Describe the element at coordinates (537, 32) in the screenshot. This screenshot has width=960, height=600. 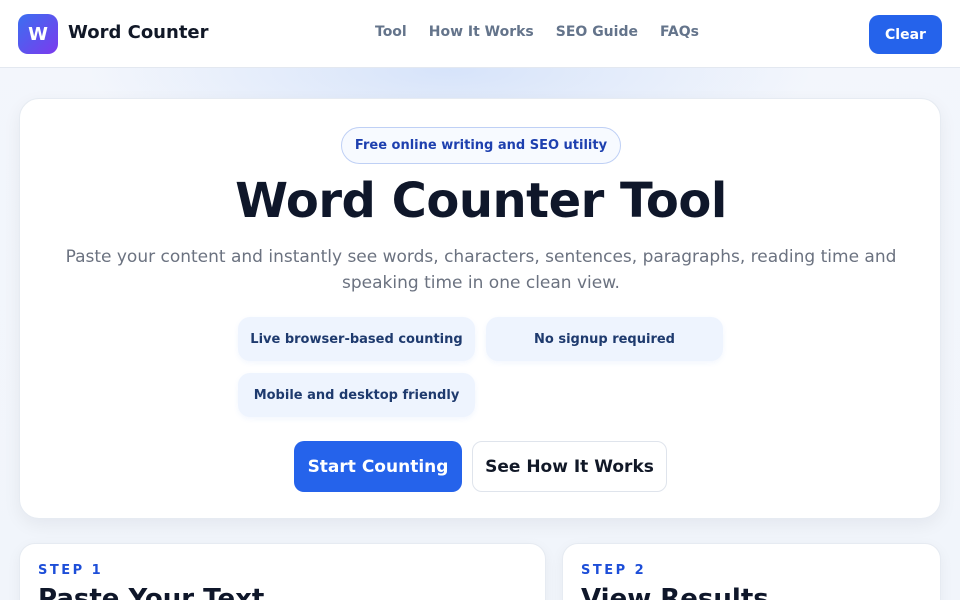
I see `main-nav: Tool How It Works SEO Guide FAQs` at that location.